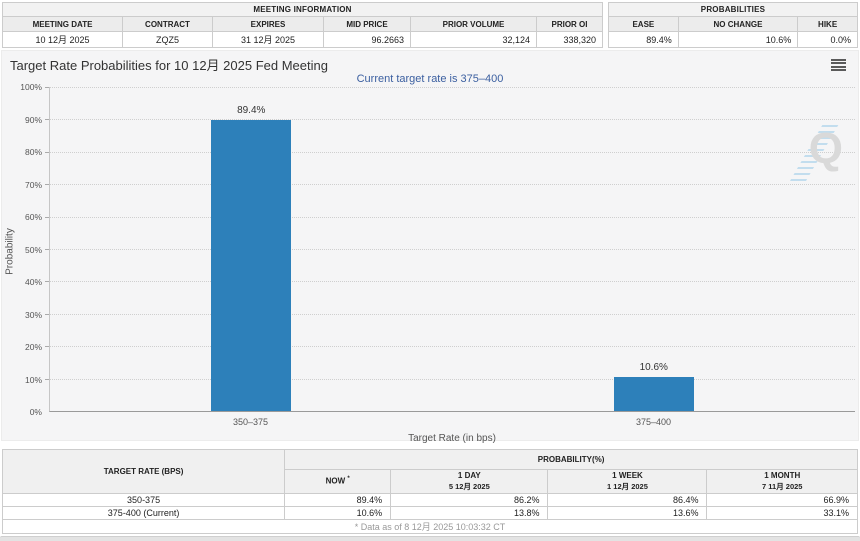 The image size is (860, 541). I want to click on hike-value: 0.0%, so click(827, 39).